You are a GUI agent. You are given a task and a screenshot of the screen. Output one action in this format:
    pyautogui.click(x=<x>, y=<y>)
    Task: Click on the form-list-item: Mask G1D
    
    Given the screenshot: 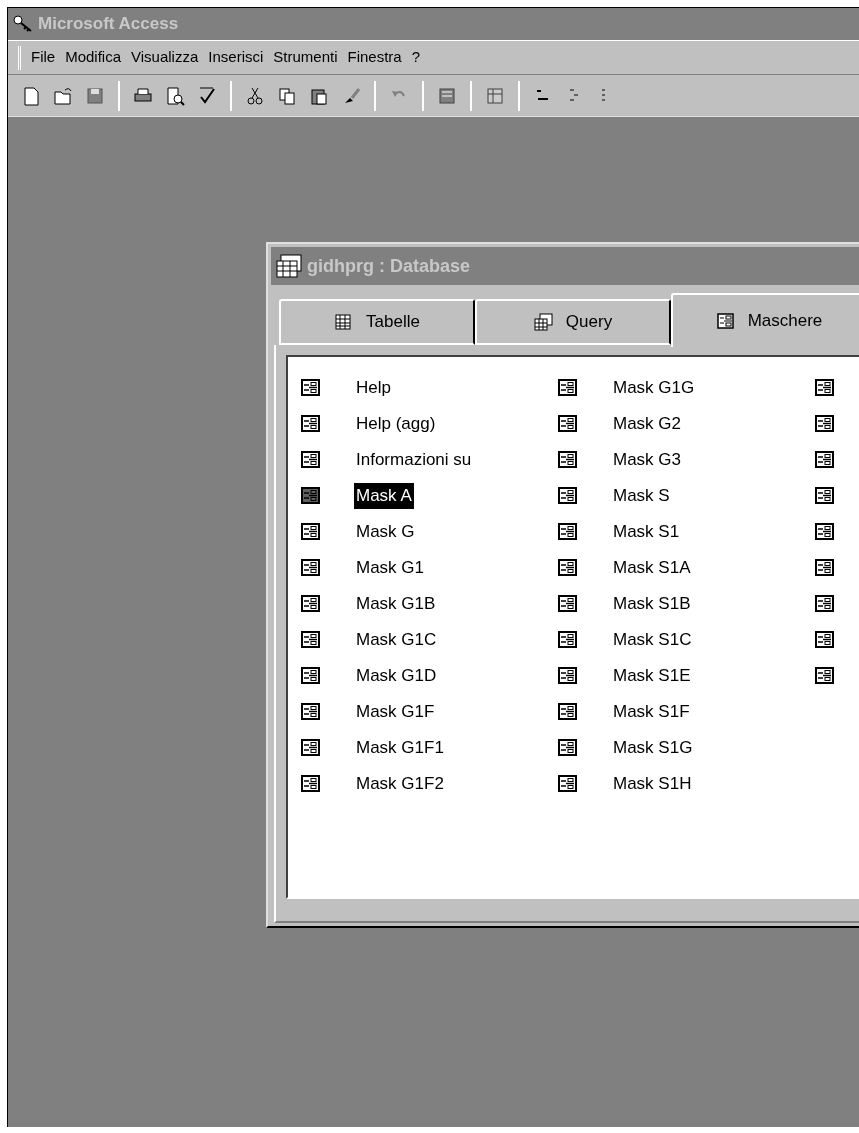 What is the action you would take?
    pyautogui.click(x=428, y=676)
    